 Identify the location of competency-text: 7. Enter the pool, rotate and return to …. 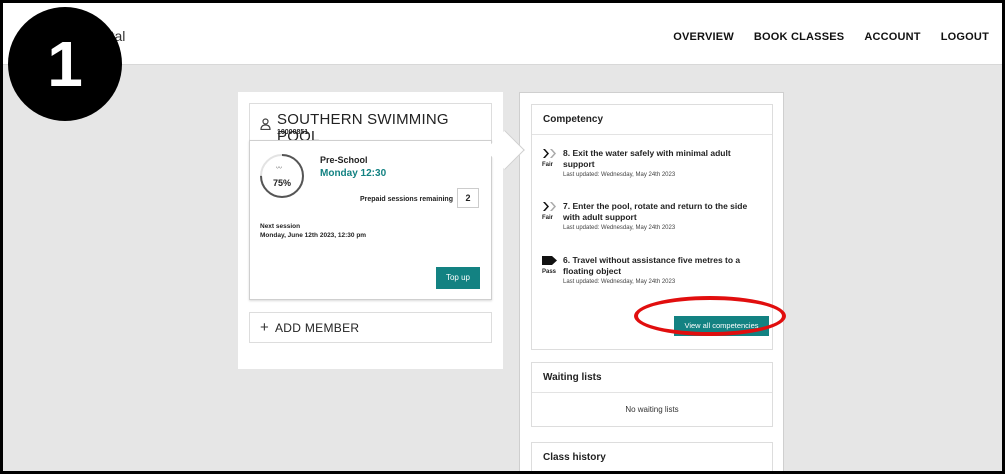
(655, 211).